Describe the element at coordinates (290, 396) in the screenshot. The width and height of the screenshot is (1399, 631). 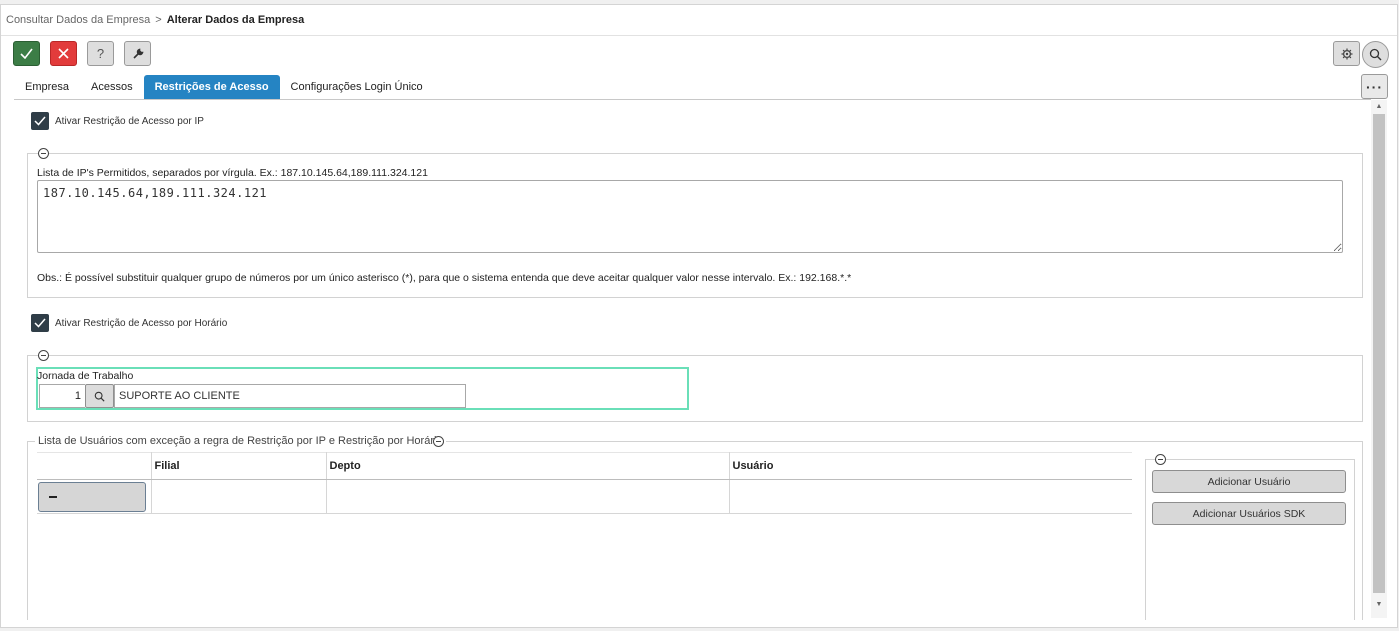
I see `jornada-description-input: SUPORTE AO CLIENTE` at that location.